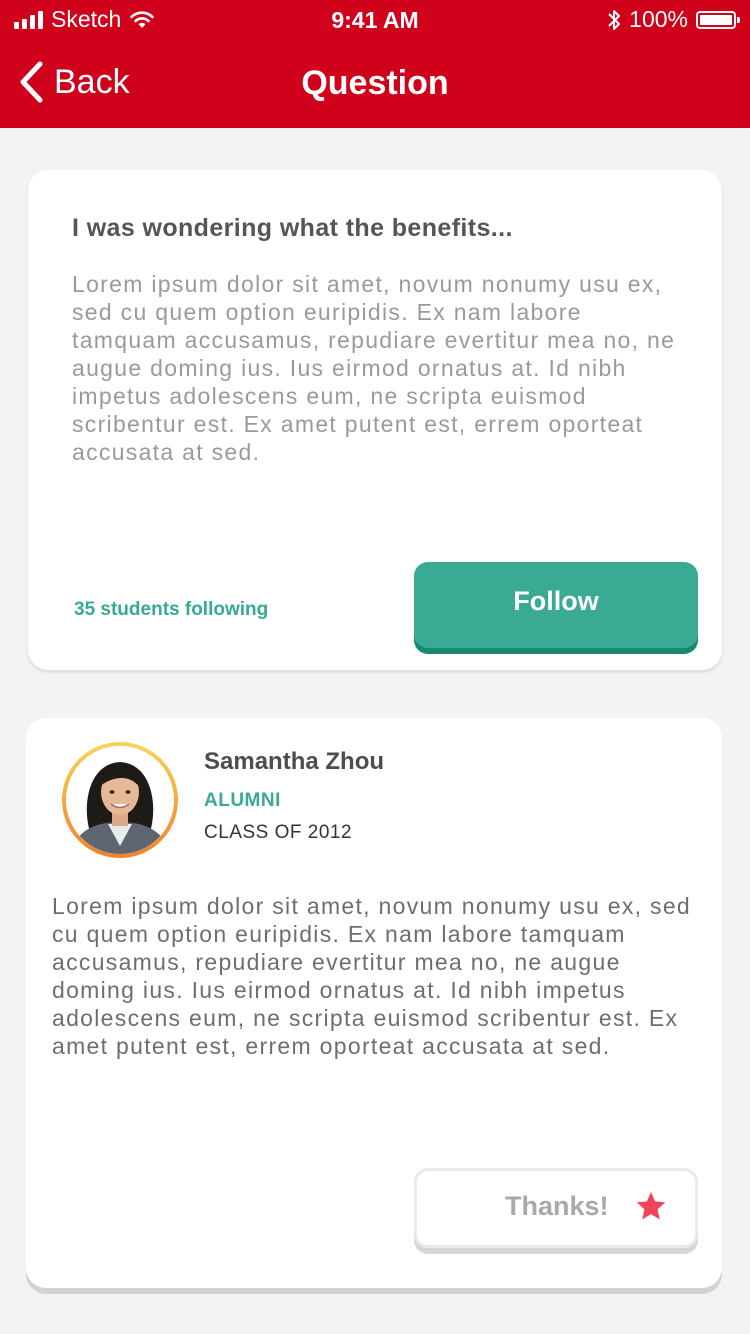  What do you see at coordinates (651, 1206) in the screenshot?
I see `star-icon` at bounding box center [651, 1206].